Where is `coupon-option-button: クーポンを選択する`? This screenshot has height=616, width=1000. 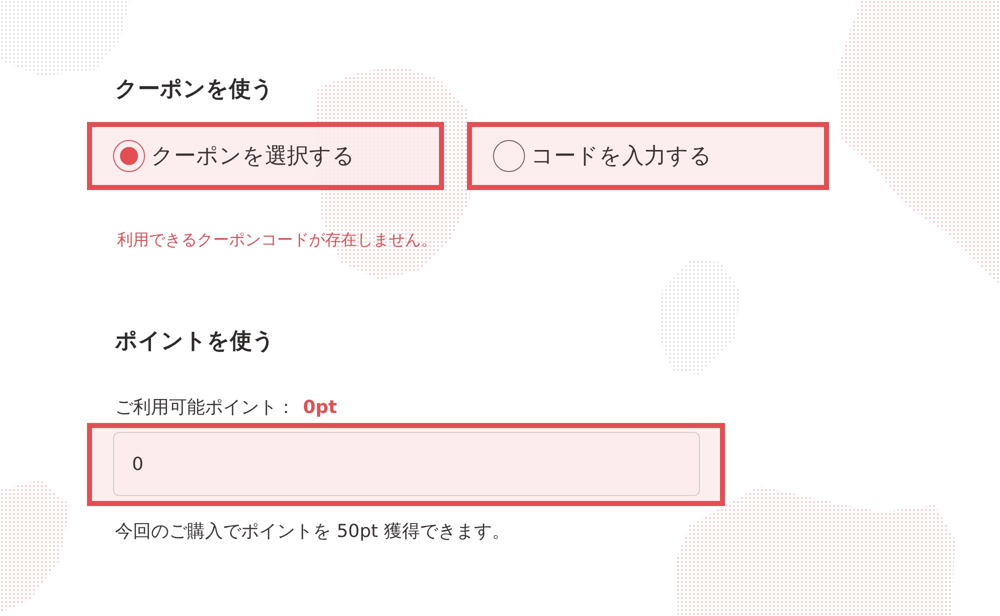
coupon-option-button: クーポンを選択する is located at coordinates (265, 156).